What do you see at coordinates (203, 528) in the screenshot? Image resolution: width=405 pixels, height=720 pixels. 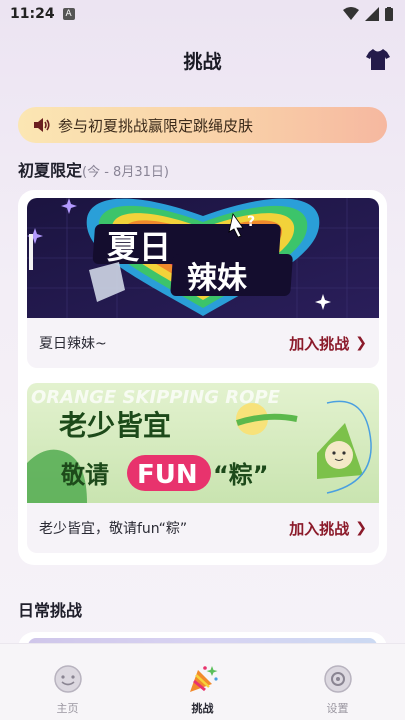 I see `card-footer: 老少皆宜，敬请fun“粽” 加入挑战 ❯` at bounding box center [203, 528].